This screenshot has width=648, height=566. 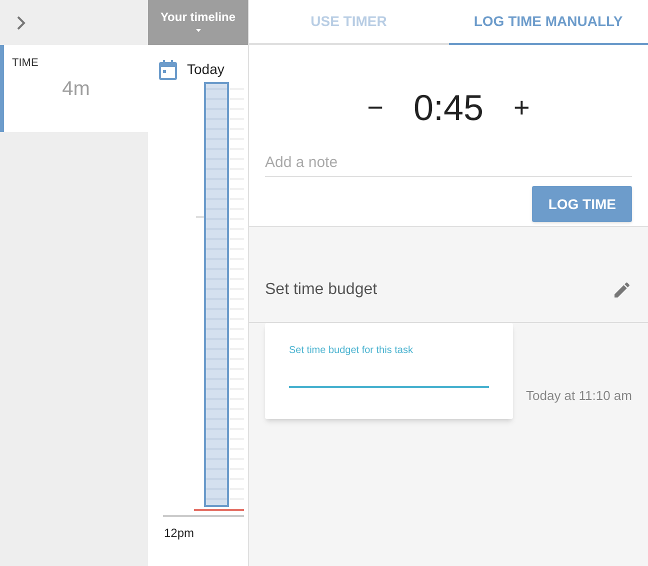 What do you see at coordinates (26, 63) in the screenshot?
I see `time-label: TIME` at bounding box center [26, 63].